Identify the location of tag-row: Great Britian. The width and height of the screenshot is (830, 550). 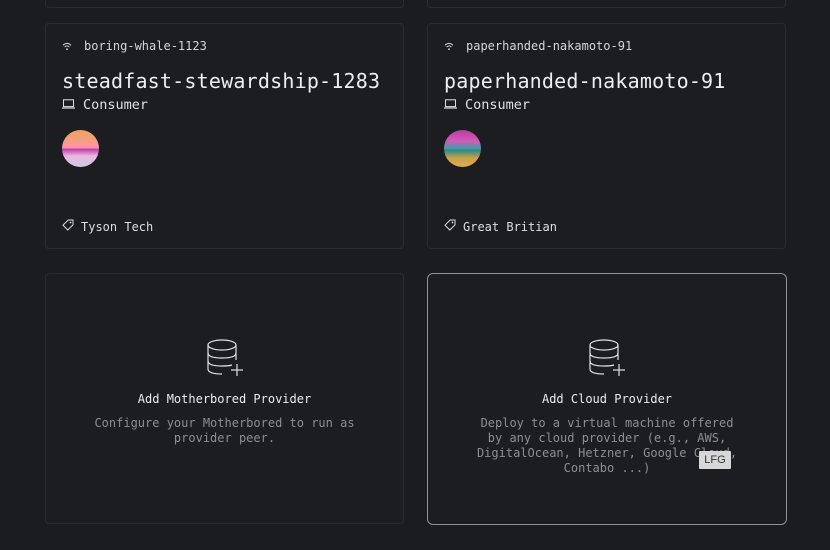
(500, 226).